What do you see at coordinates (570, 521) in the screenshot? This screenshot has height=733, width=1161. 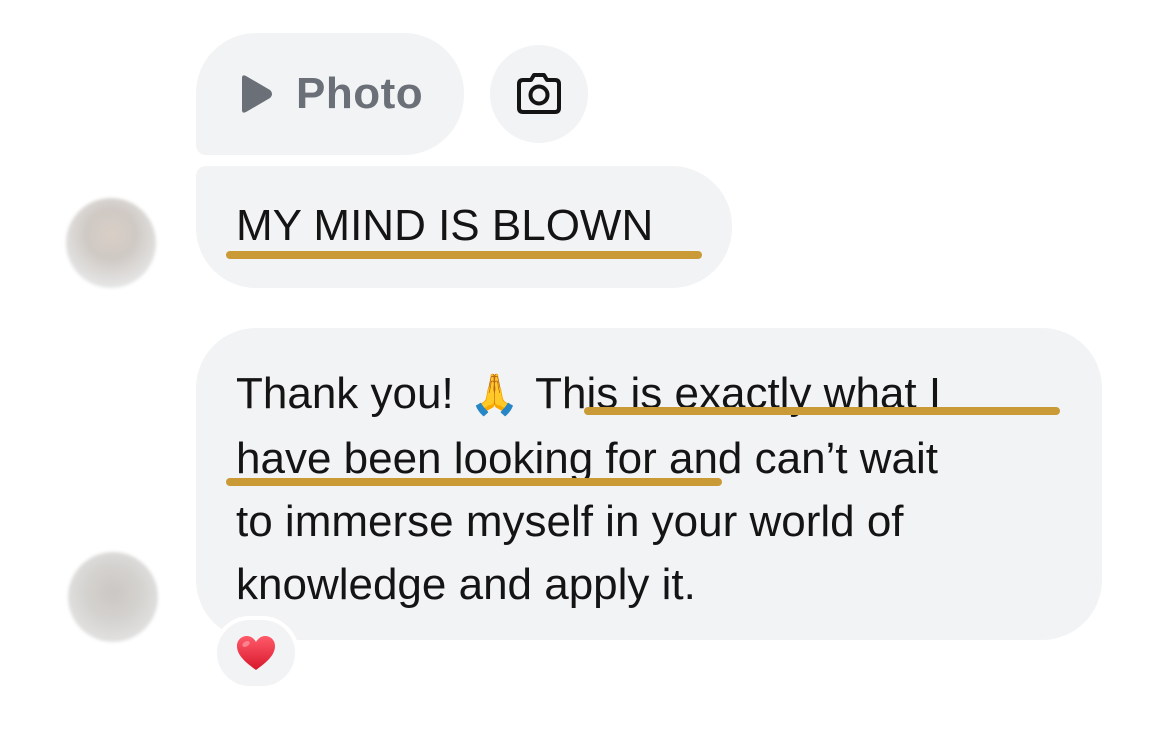 I see `message-2-line-3: to immerse myself in your world of` at bounding box center [570, 521].